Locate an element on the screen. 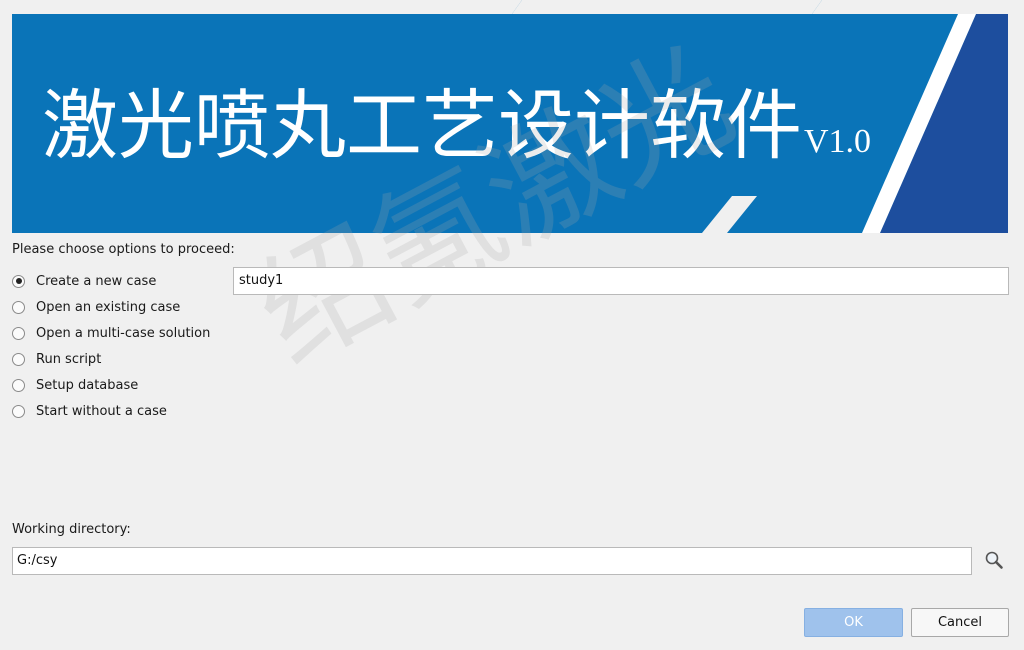  option-open-multi-case: Open a multi-case solution is located at coordinates (111, 333).